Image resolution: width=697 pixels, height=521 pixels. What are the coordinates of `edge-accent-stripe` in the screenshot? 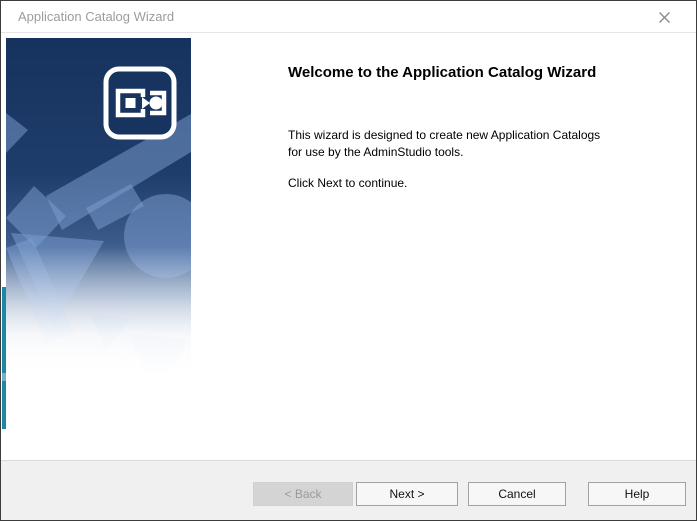 It's located at (4, 358).